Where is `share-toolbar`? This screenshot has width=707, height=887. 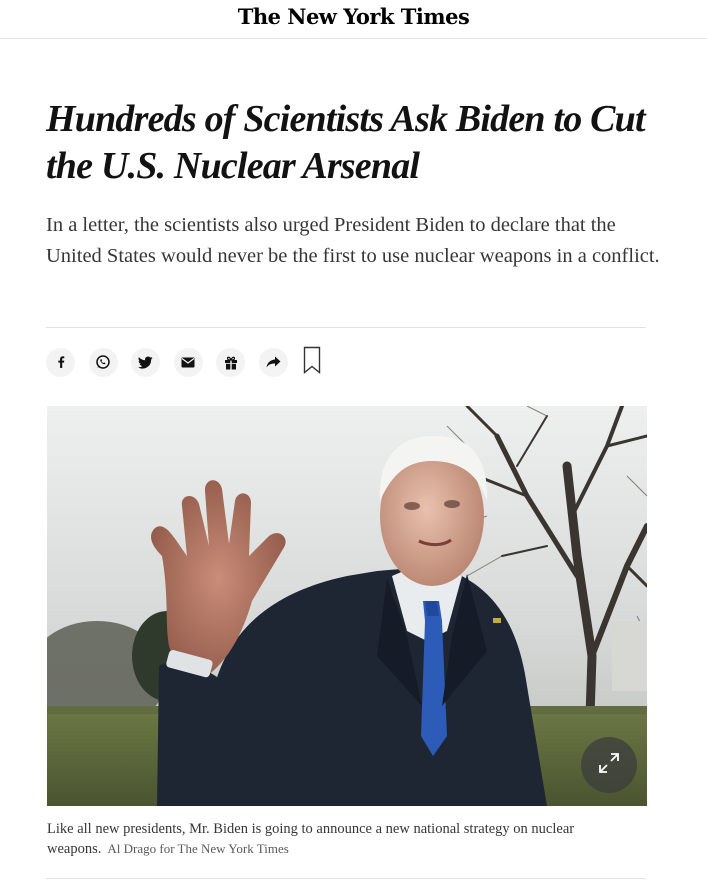 share-toolbar is located at coordinates (183, 362).